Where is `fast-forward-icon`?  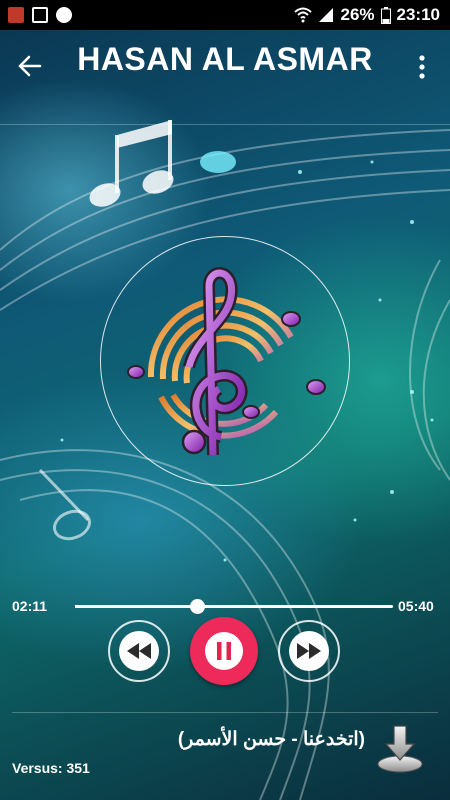 fast-forward-icon is located at coordinates (309, 651).